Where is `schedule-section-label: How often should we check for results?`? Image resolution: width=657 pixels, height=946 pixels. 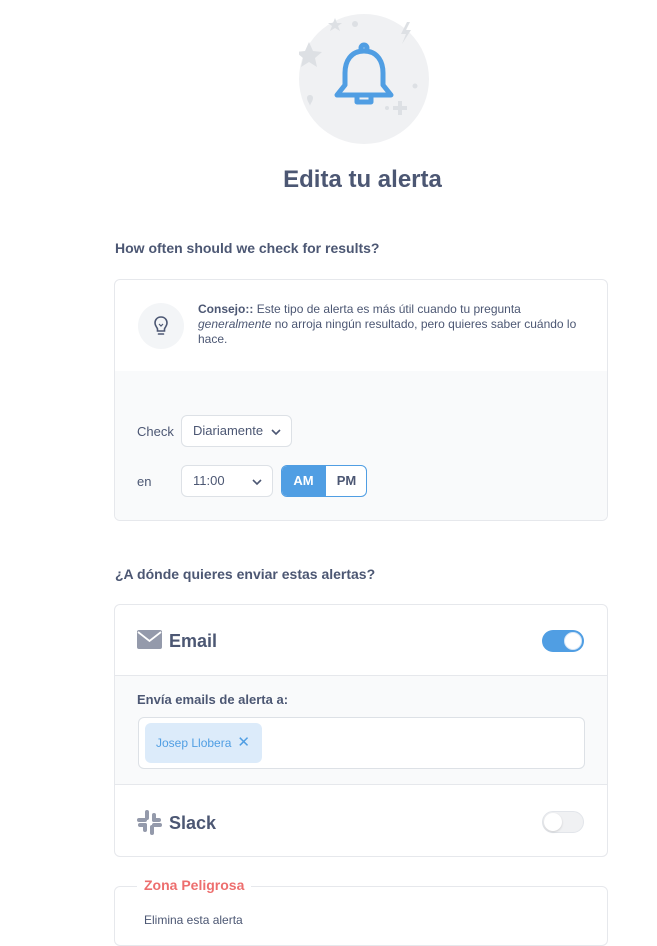
schedule-section-label: How often should we check for results? is located at coordinates (247, 248).